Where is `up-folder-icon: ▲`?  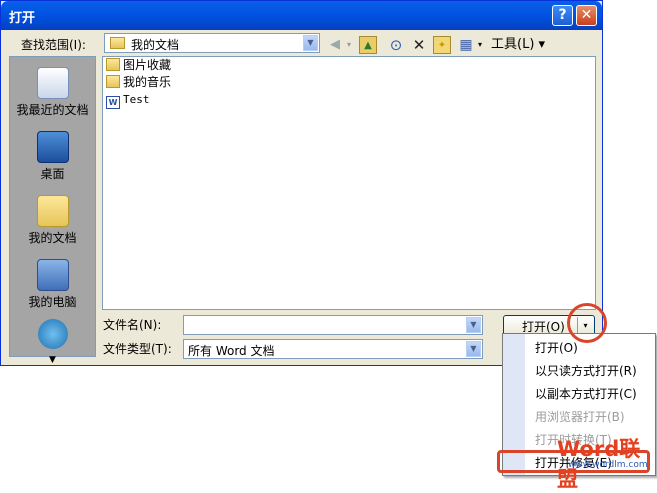
up-folder-icon: ▲ is located at coordinates (368, 45).